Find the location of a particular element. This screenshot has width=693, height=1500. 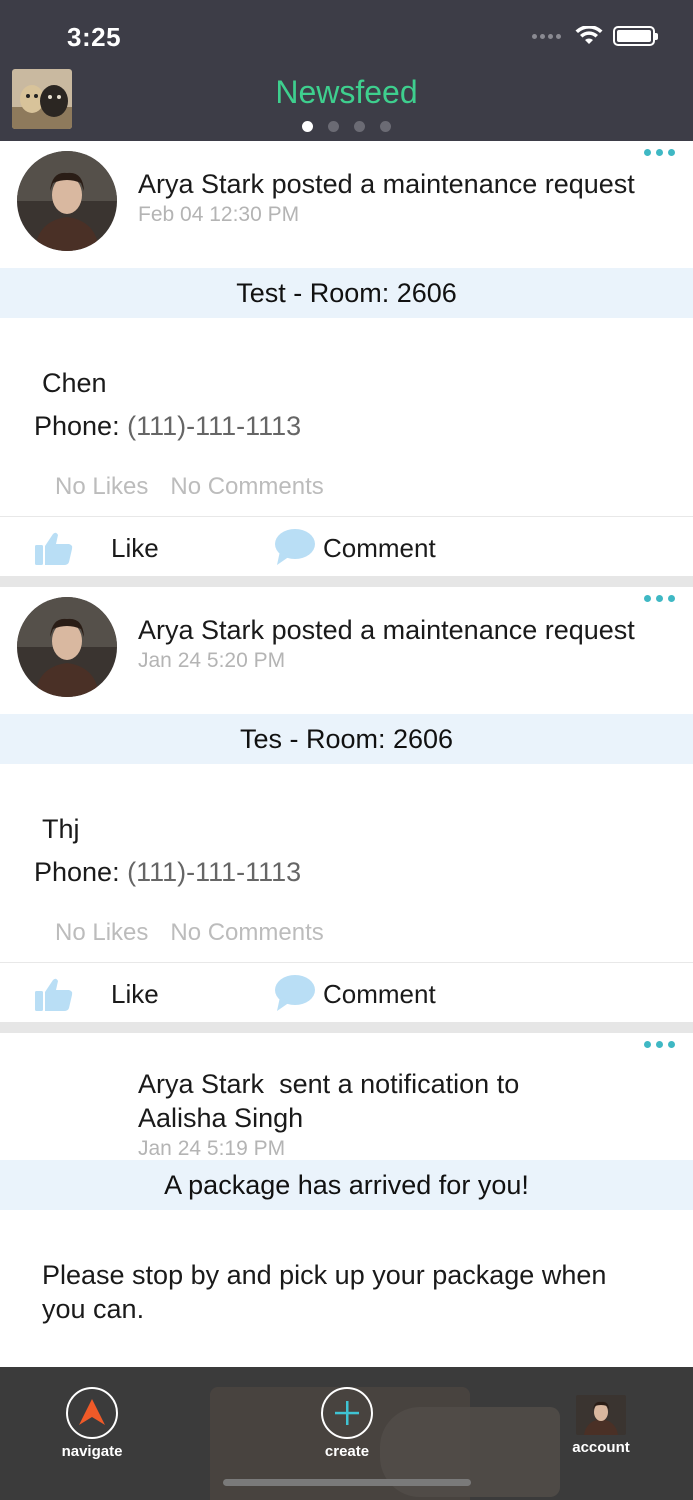

status-time: 3:25 is located at coordinates (94, 37).